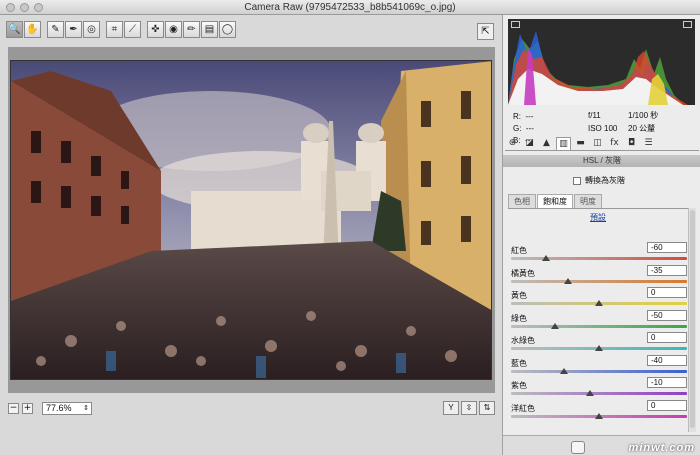 The width and height of the screenshot is (700, 455). Describe the element at coordinates (605, 180) in the screenshot. I see `grayscale-label: 轉換為灰階` at that location.